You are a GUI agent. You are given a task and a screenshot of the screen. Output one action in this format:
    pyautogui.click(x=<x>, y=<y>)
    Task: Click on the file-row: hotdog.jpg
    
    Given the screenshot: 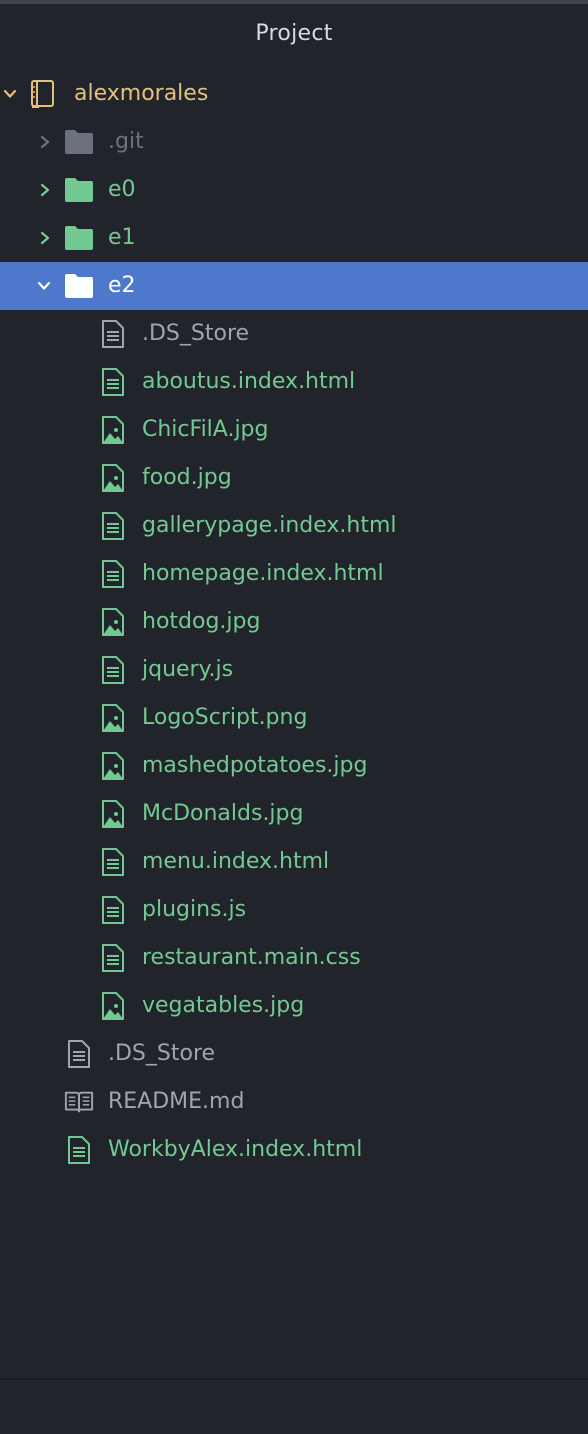 What is the action you would take?
    pyautogui.click(x=294, y=622)
    